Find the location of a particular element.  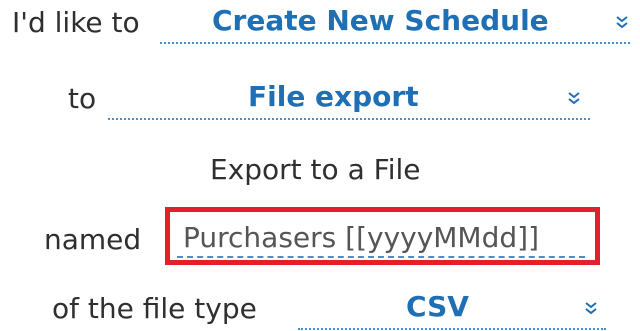

section-title: Export to a File is located at coordinates (315, 169).